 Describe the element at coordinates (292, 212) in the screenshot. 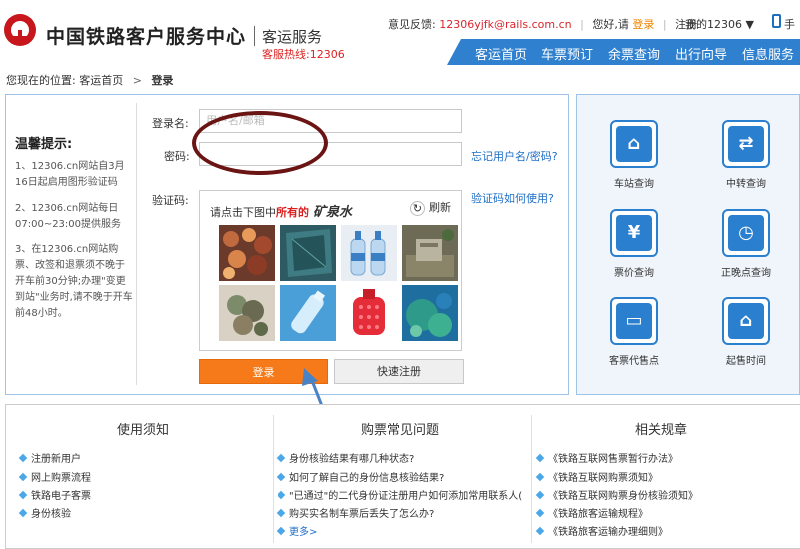

I see `captcha-prompt-highlight: 所有的` at that location.